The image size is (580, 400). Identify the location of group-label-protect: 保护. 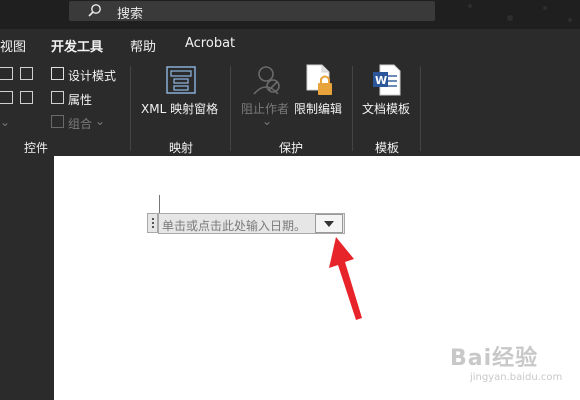
(291, 148).